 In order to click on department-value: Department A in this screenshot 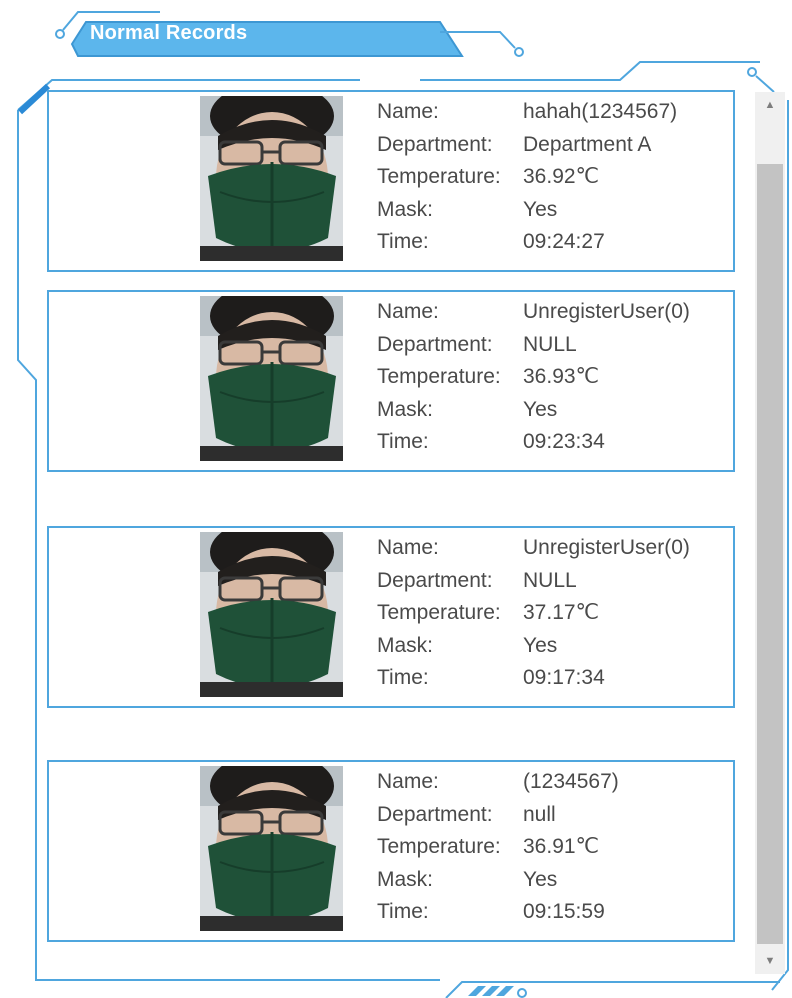, I will do `click(587, 144)`.